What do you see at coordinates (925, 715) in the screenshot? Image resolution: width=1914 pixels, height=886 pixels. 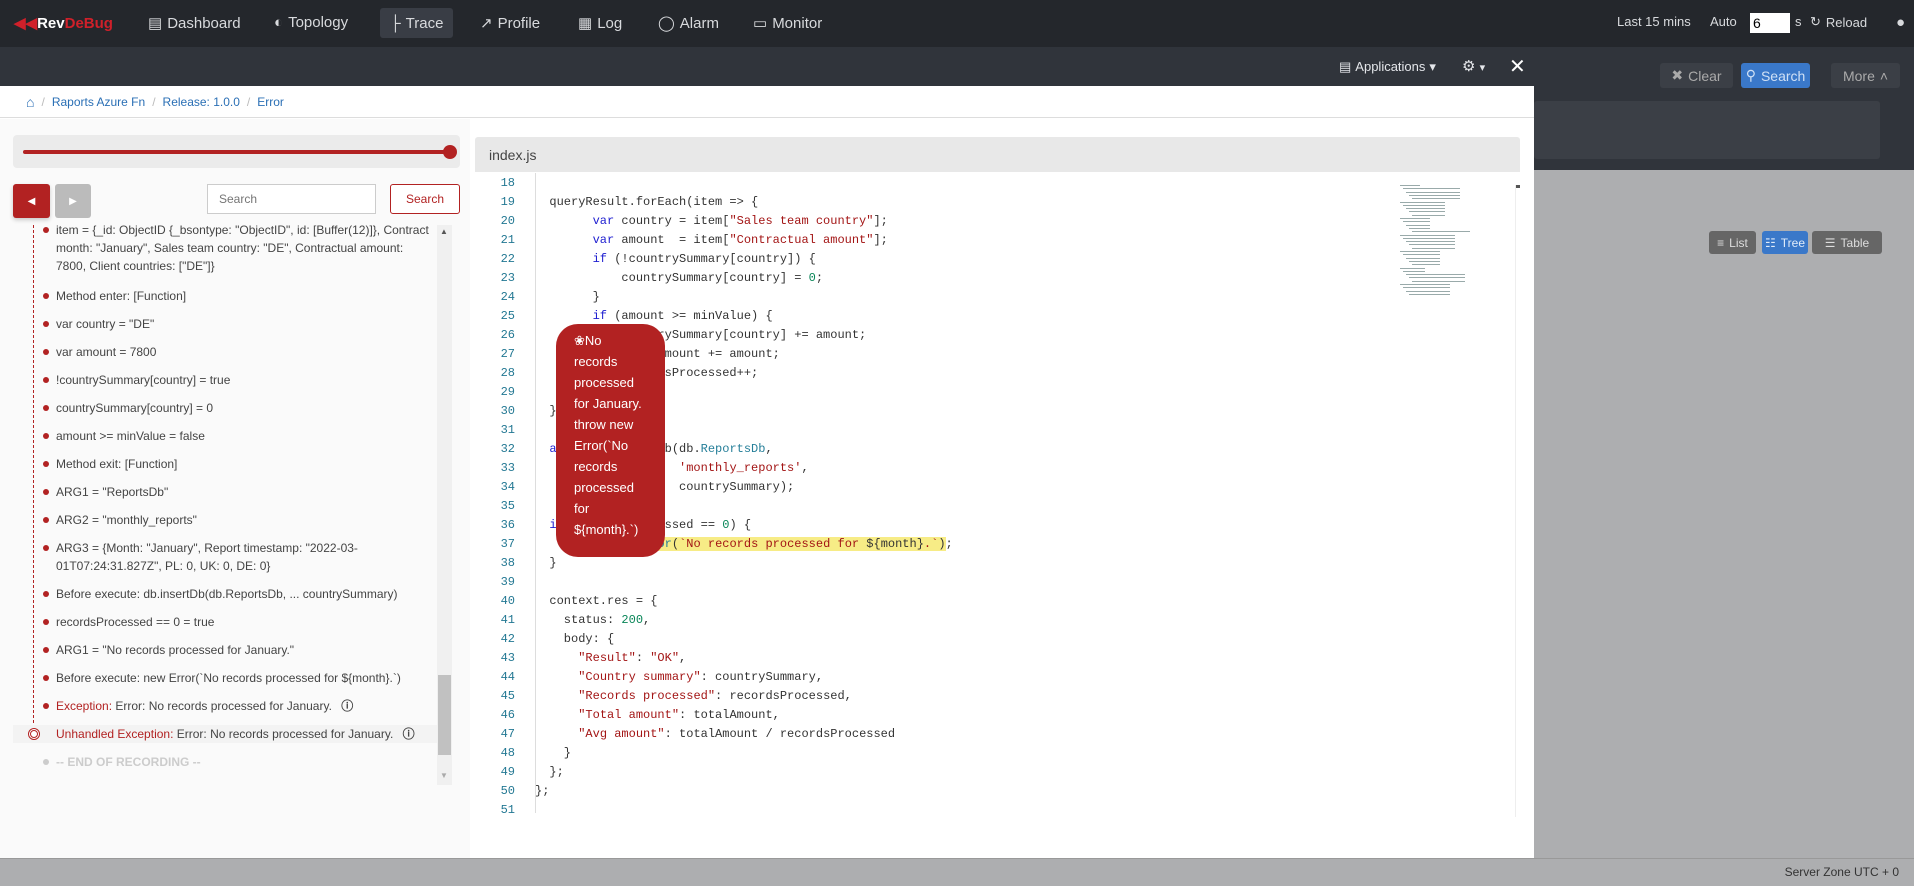 I see `code-line: 46 "Total amount": totalAmount,` at bounding box center [925, 715].